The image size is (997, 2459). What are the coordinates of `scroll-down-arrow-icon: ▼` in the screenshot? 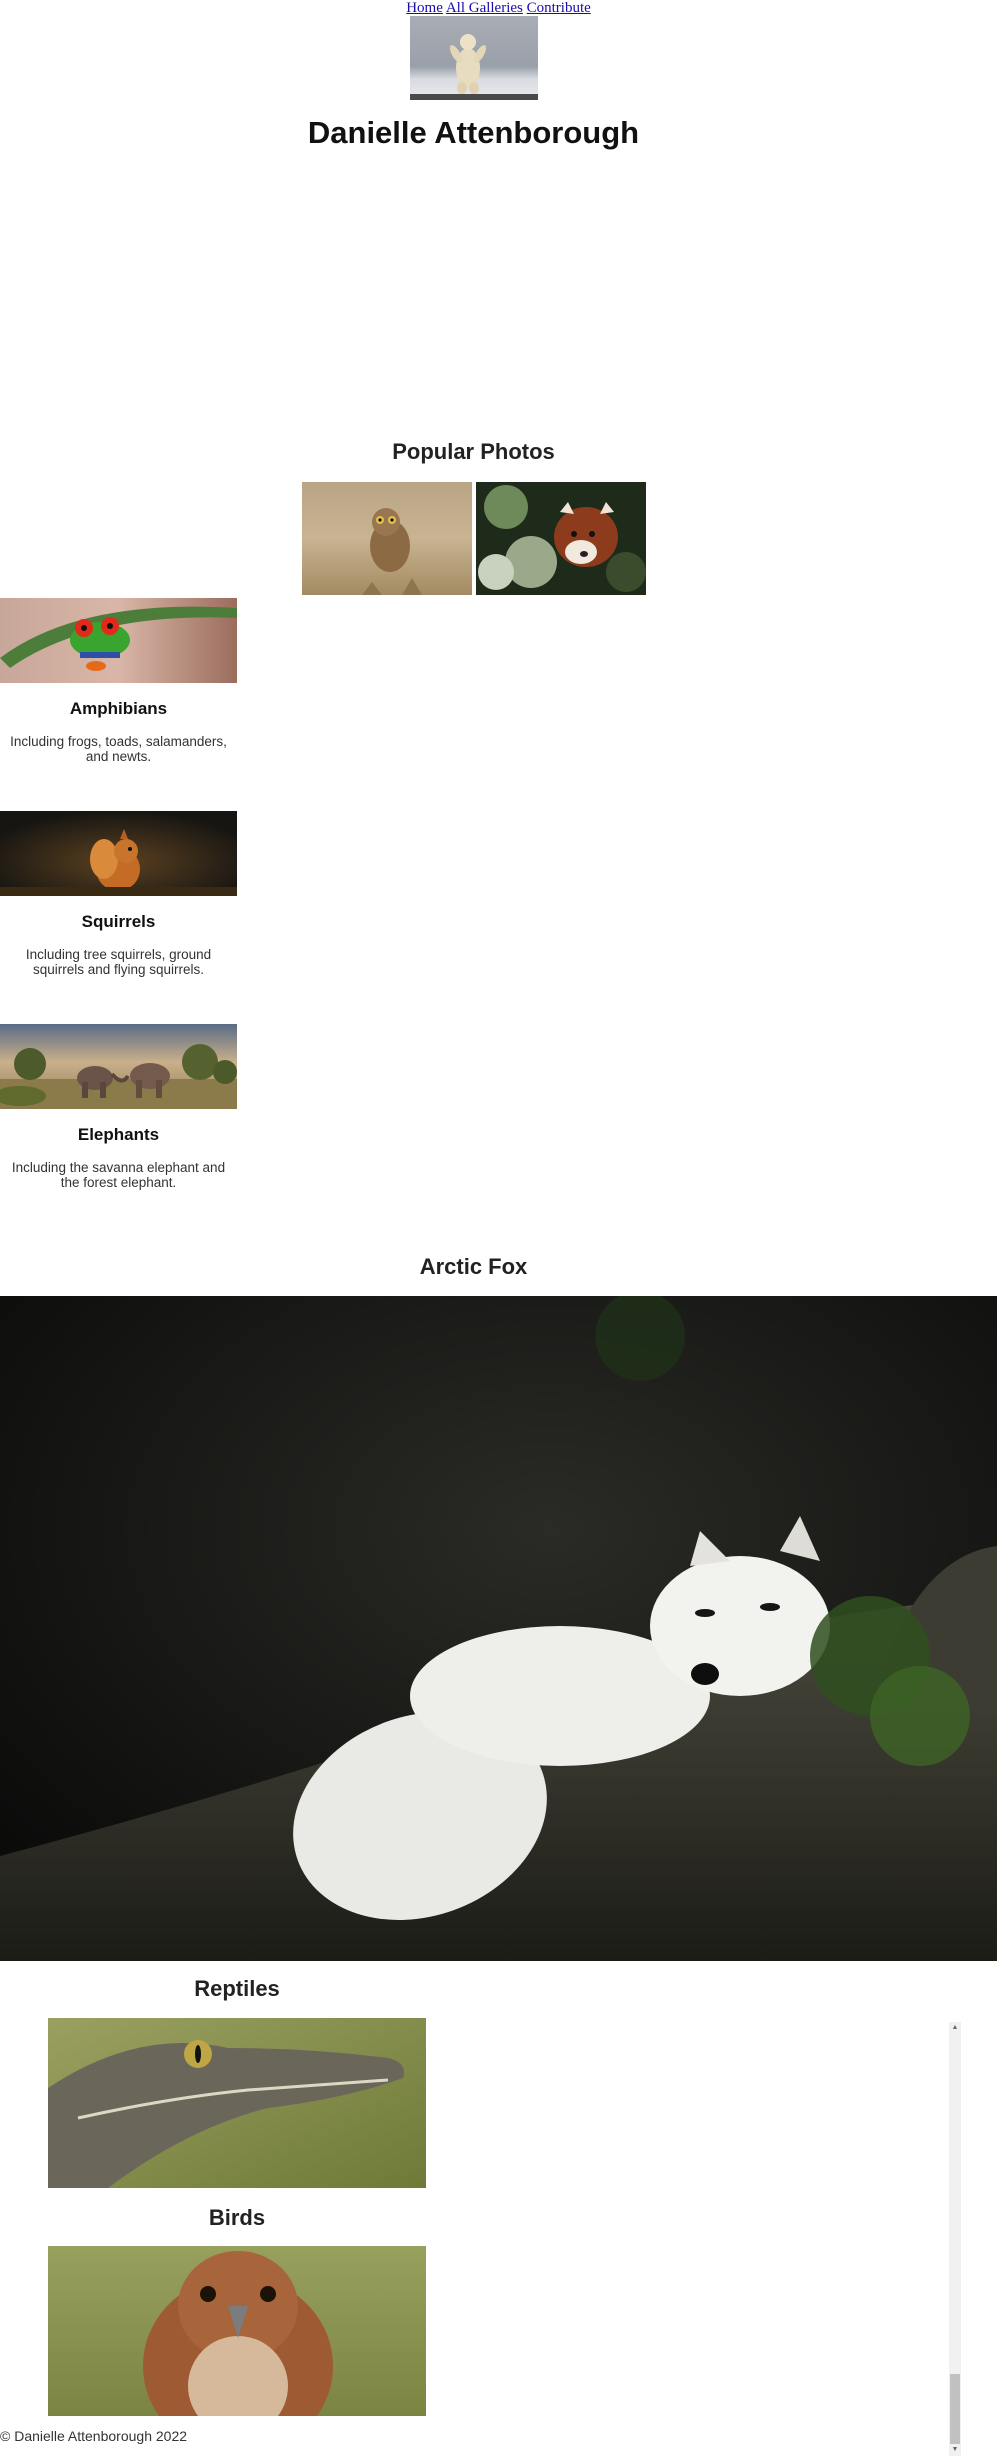 It's located at (955, 2450).